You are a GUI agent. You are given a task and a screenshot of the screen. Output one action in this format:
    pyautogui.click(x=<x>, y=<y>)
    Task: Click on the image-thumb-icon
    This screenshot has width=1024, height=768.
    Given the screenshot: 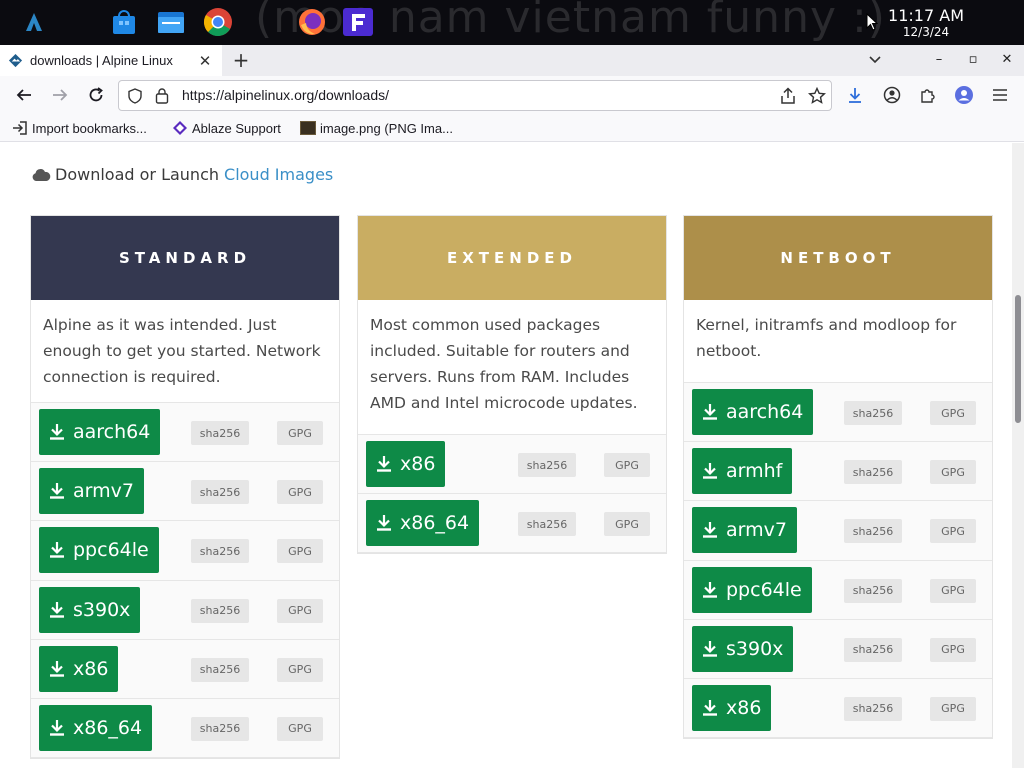 What is the action you would take?
    pyautogui.click(x=308, y=128)
    